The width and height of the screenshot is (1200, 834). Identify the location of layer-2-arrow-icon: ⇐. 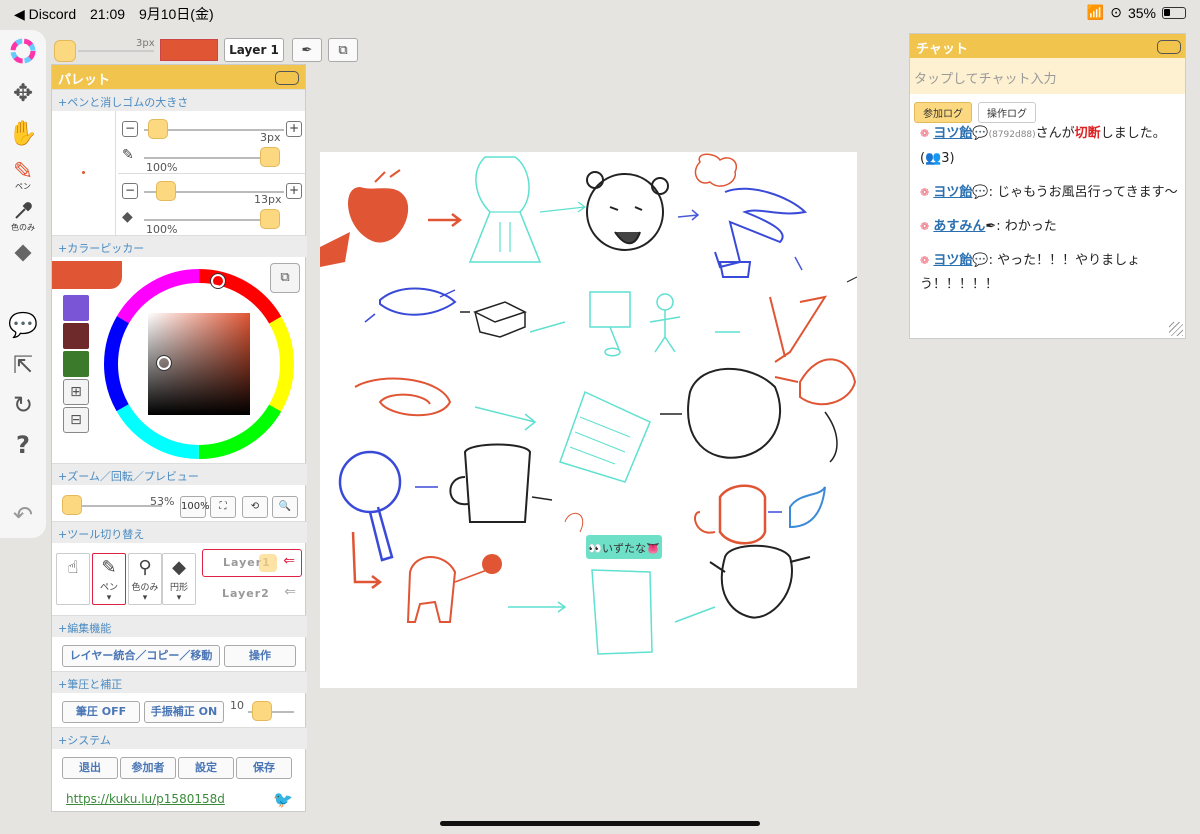
(290, 592).